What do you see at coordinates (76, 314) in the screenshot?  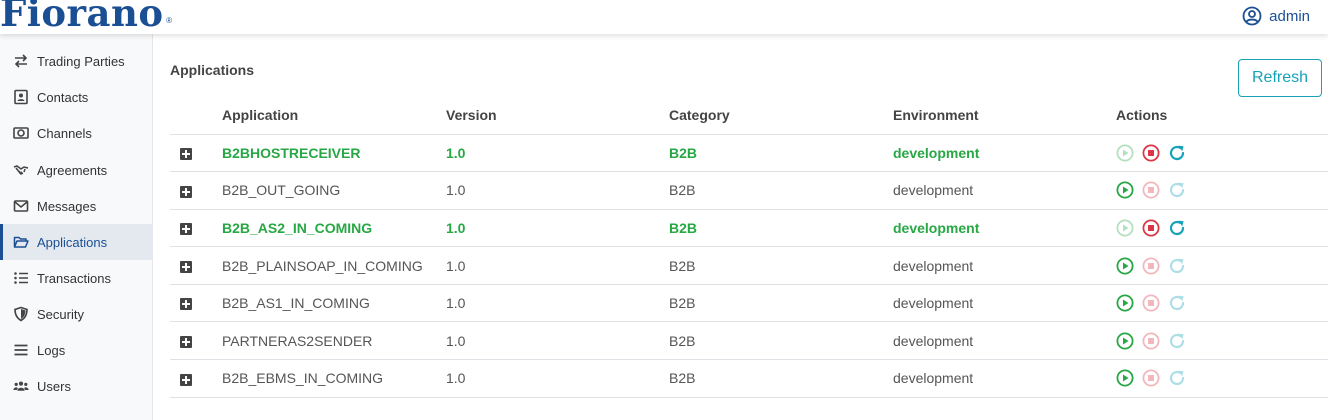 I see `sidebar-item-security: Security` at bounding box center [76, 314].